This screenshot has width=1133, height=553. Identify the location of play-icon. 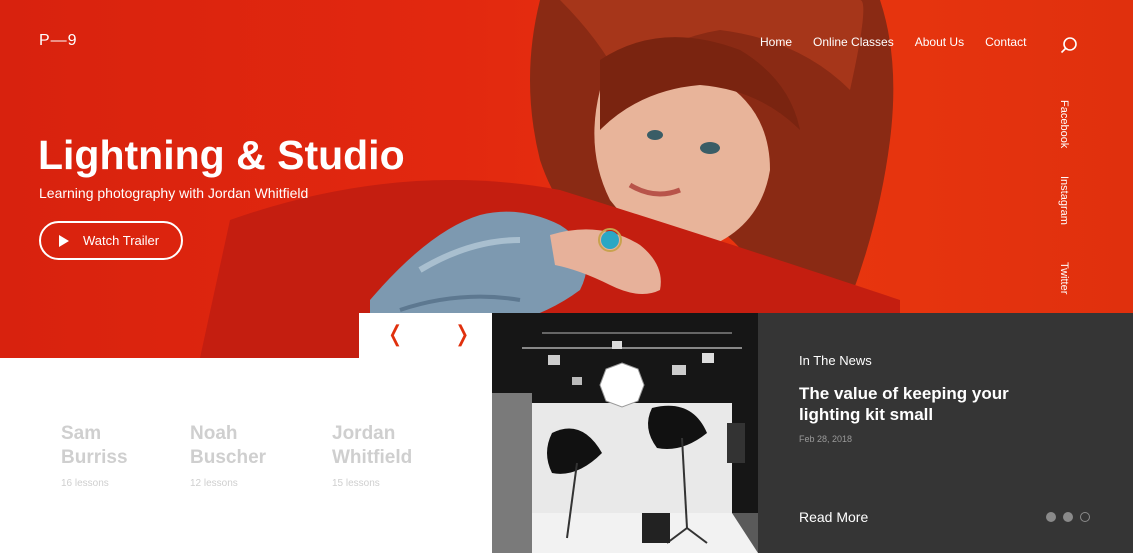
(64, 240).